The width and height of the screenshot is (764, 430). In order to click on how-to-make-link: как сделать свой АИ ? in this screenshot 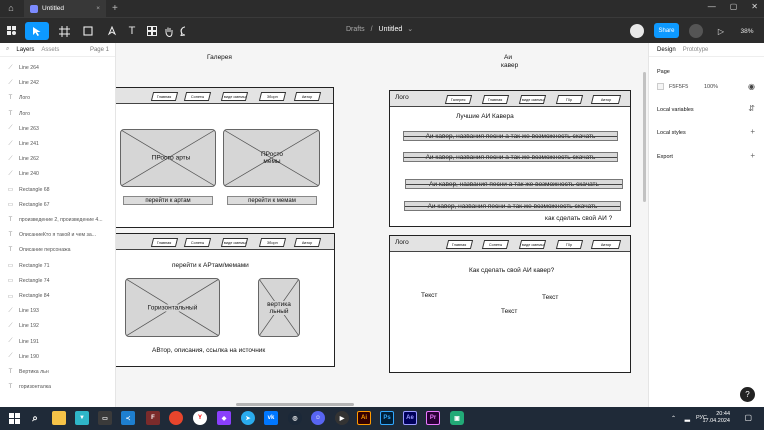, I will do `click(578, 218)`.